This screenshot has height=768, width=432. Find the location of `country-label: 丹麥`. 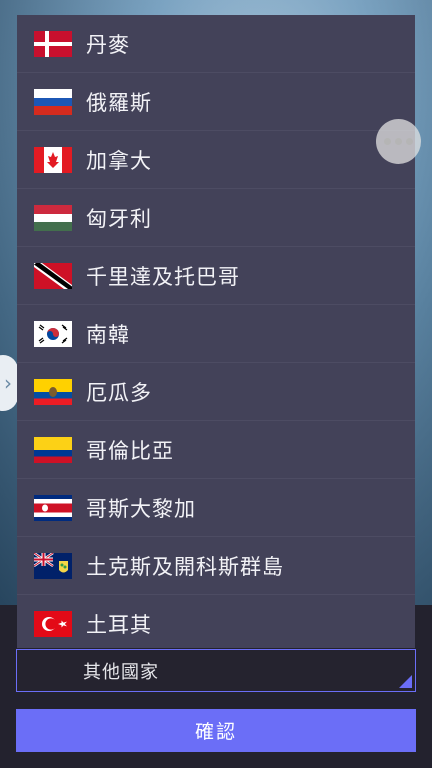

country-label: 丹麥 is located at coordinates (108, 44).